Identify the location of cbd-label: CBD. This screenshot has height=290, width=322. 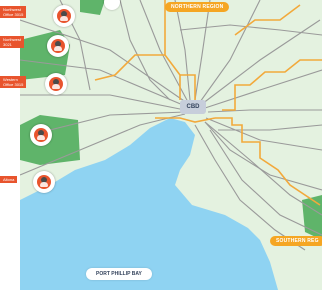
(193, 107).